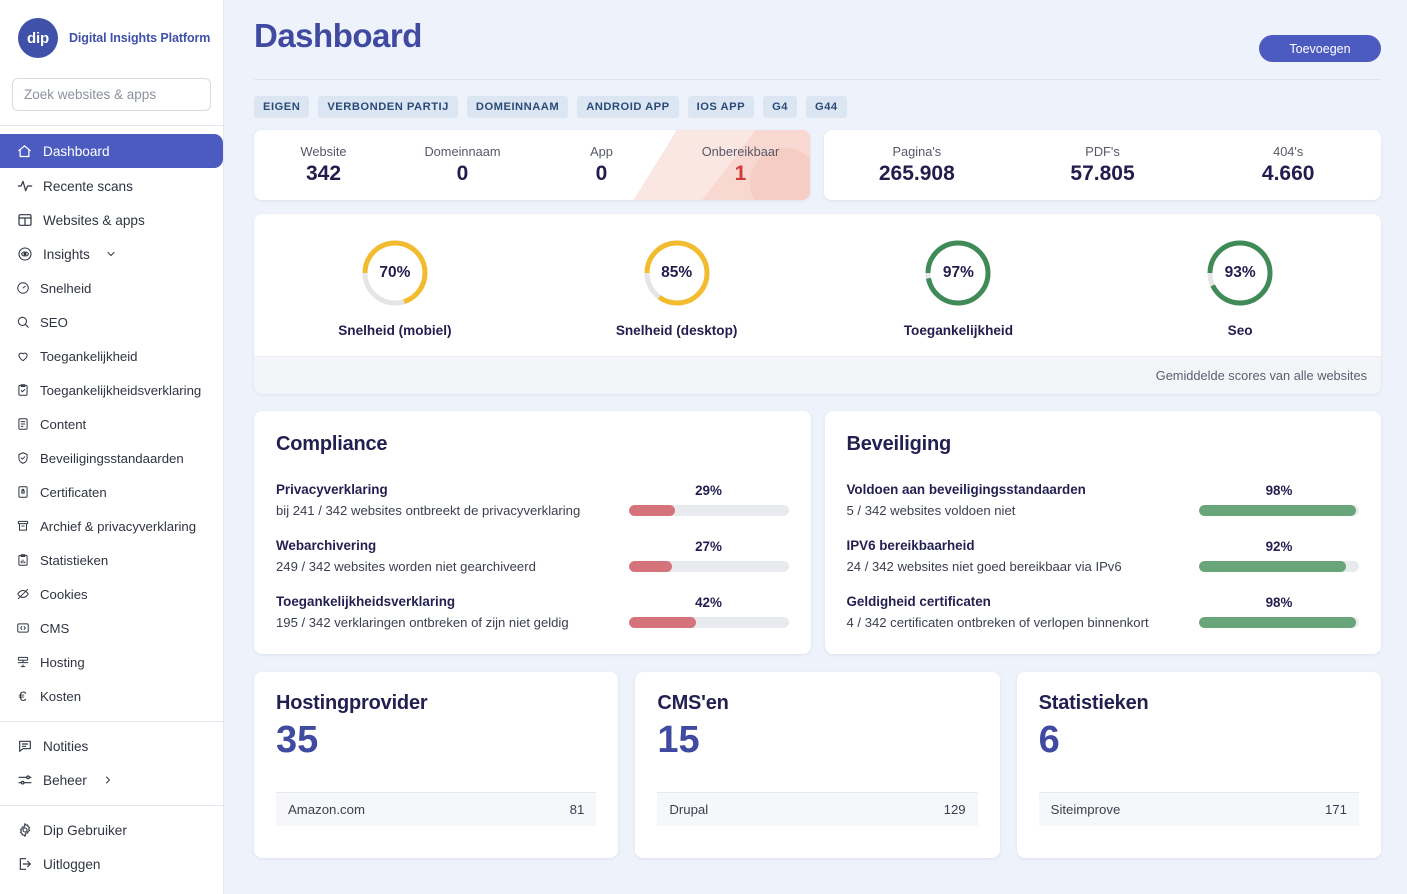 This screenshot has width=1407, height=894. What do you see at coordinates (111, 390) in the screenshot?
I see `sidebar-item-toegankelijkheidsverklaring: Toegankelijkheidsverklaring` at bounding box center [111, 390].